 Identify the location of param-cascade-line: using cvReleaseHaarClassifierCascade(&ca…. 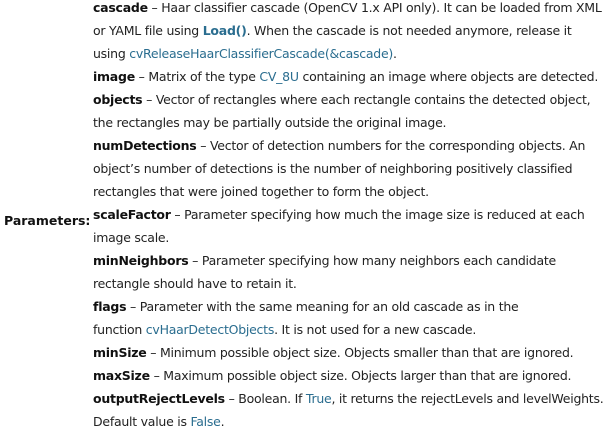
(245, 53).